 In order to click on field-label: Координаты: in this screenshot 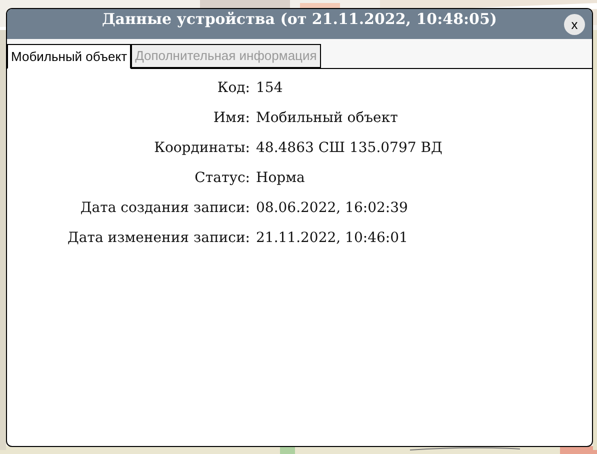, I will do `click(201, 148)`.